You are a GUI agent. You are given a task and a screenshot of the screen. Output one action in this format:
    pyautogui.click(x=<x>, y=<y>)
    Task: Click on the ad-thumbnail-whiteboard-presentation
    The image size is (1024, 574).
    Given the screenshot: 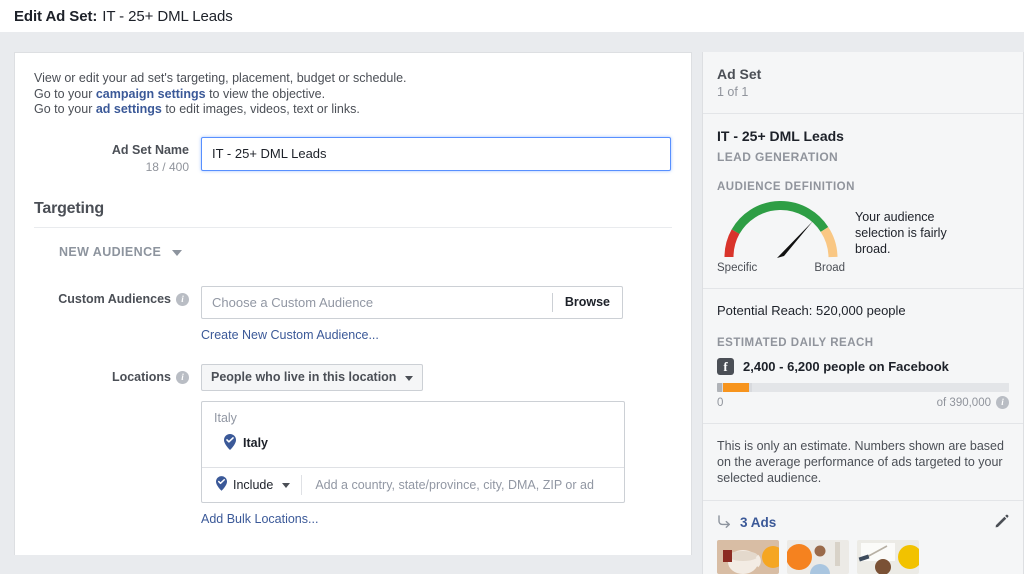 What is the action you would take?
    pyautogui.click(x=888, y=557)
    